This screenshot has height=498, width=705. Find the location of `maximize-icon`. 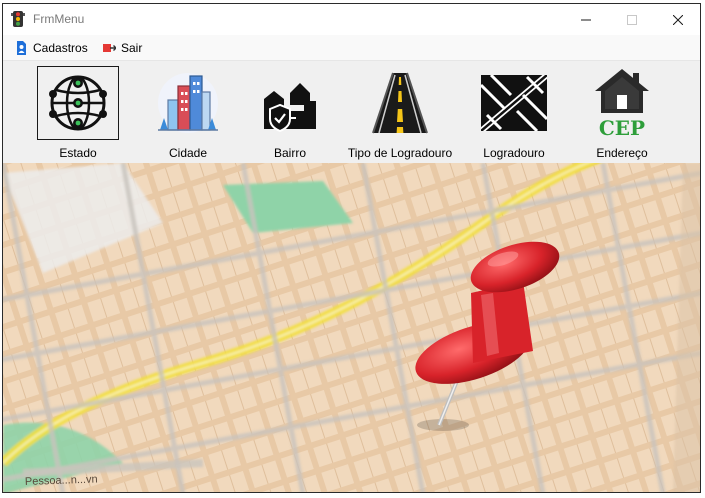

maximize-icon is located at coordinates (632, 19).